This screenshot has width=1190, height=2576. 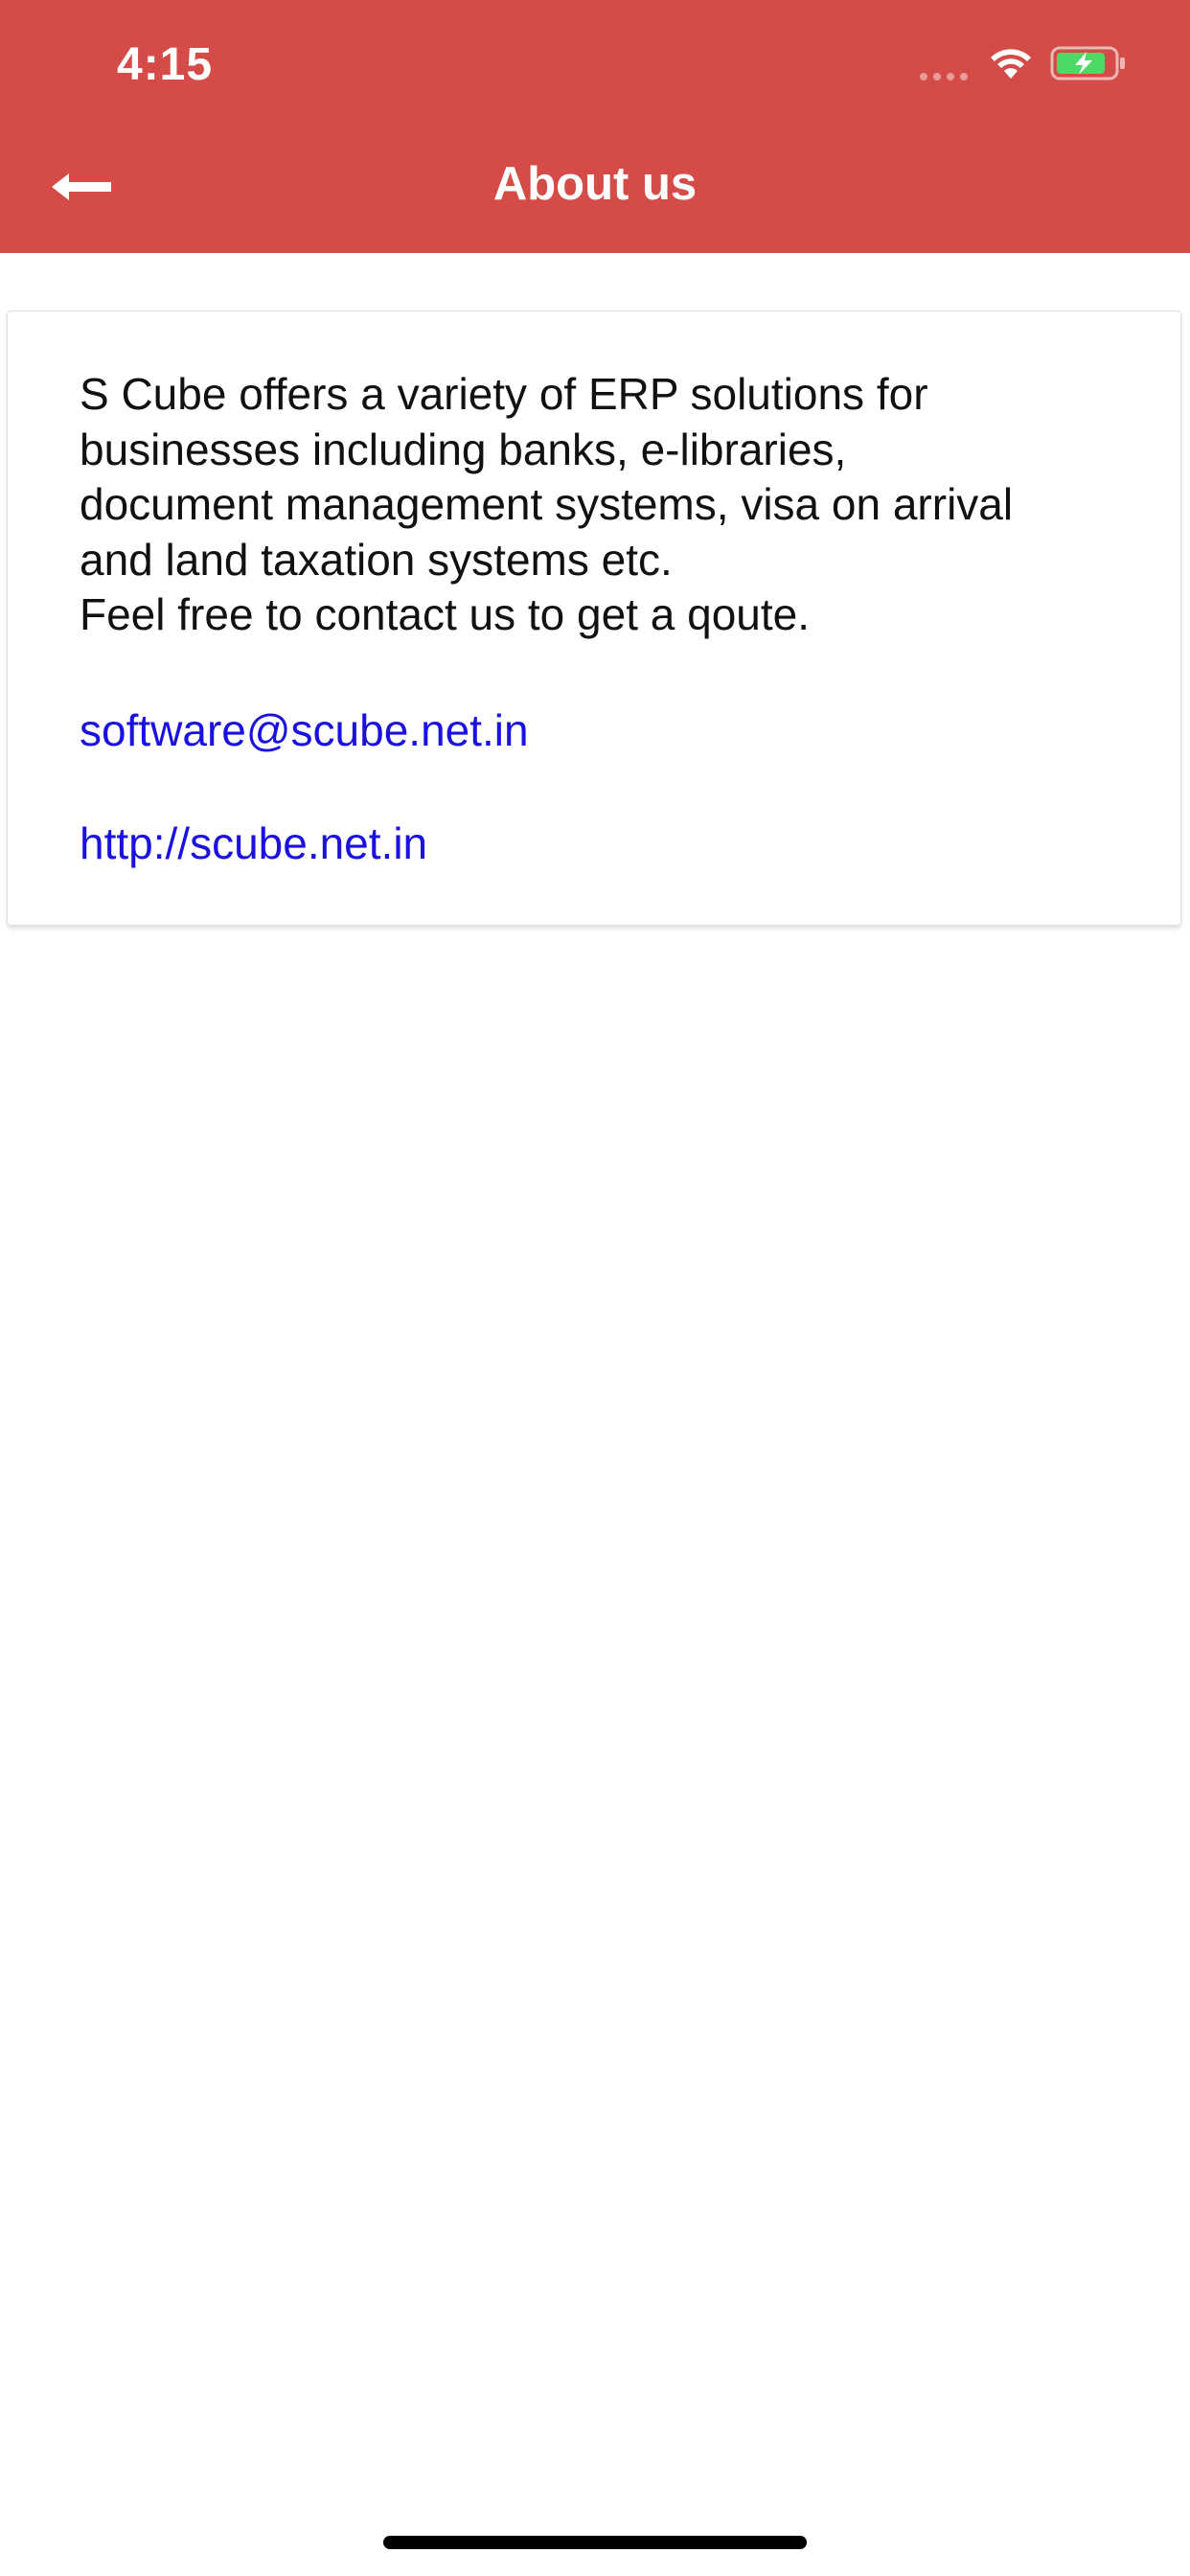 I want to click on about-line: businesses including banks, e-libraries,, so click(x=464, y=449).